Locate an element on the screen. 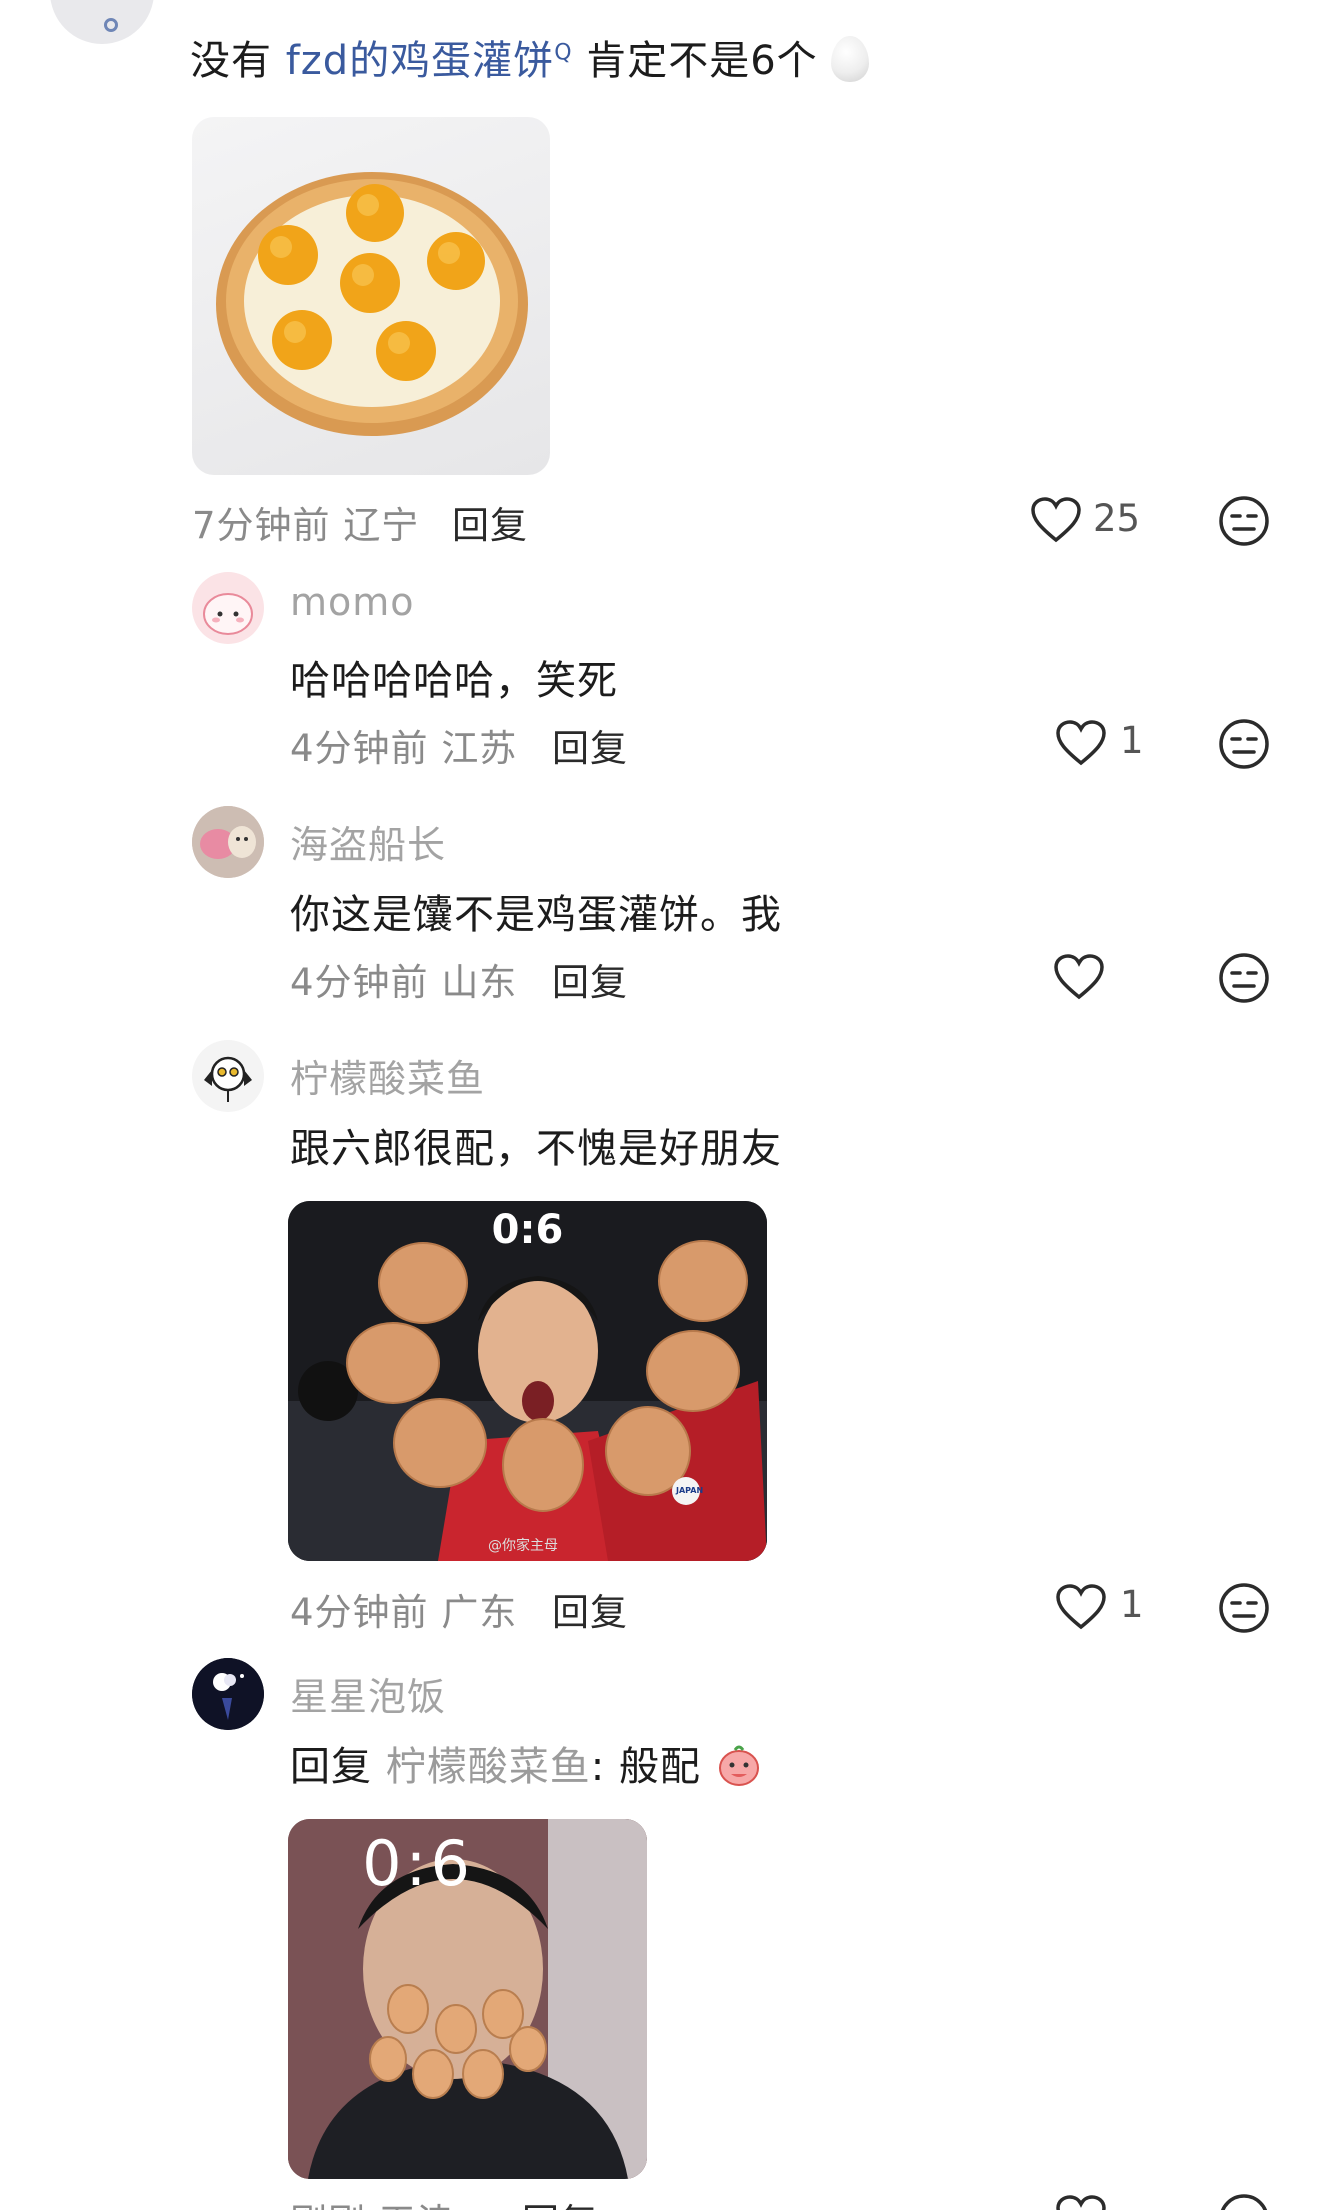 The width and height of the screenshot is (1320, 2210). top-comment-dislike-button is located at coordinates (1244, 523).